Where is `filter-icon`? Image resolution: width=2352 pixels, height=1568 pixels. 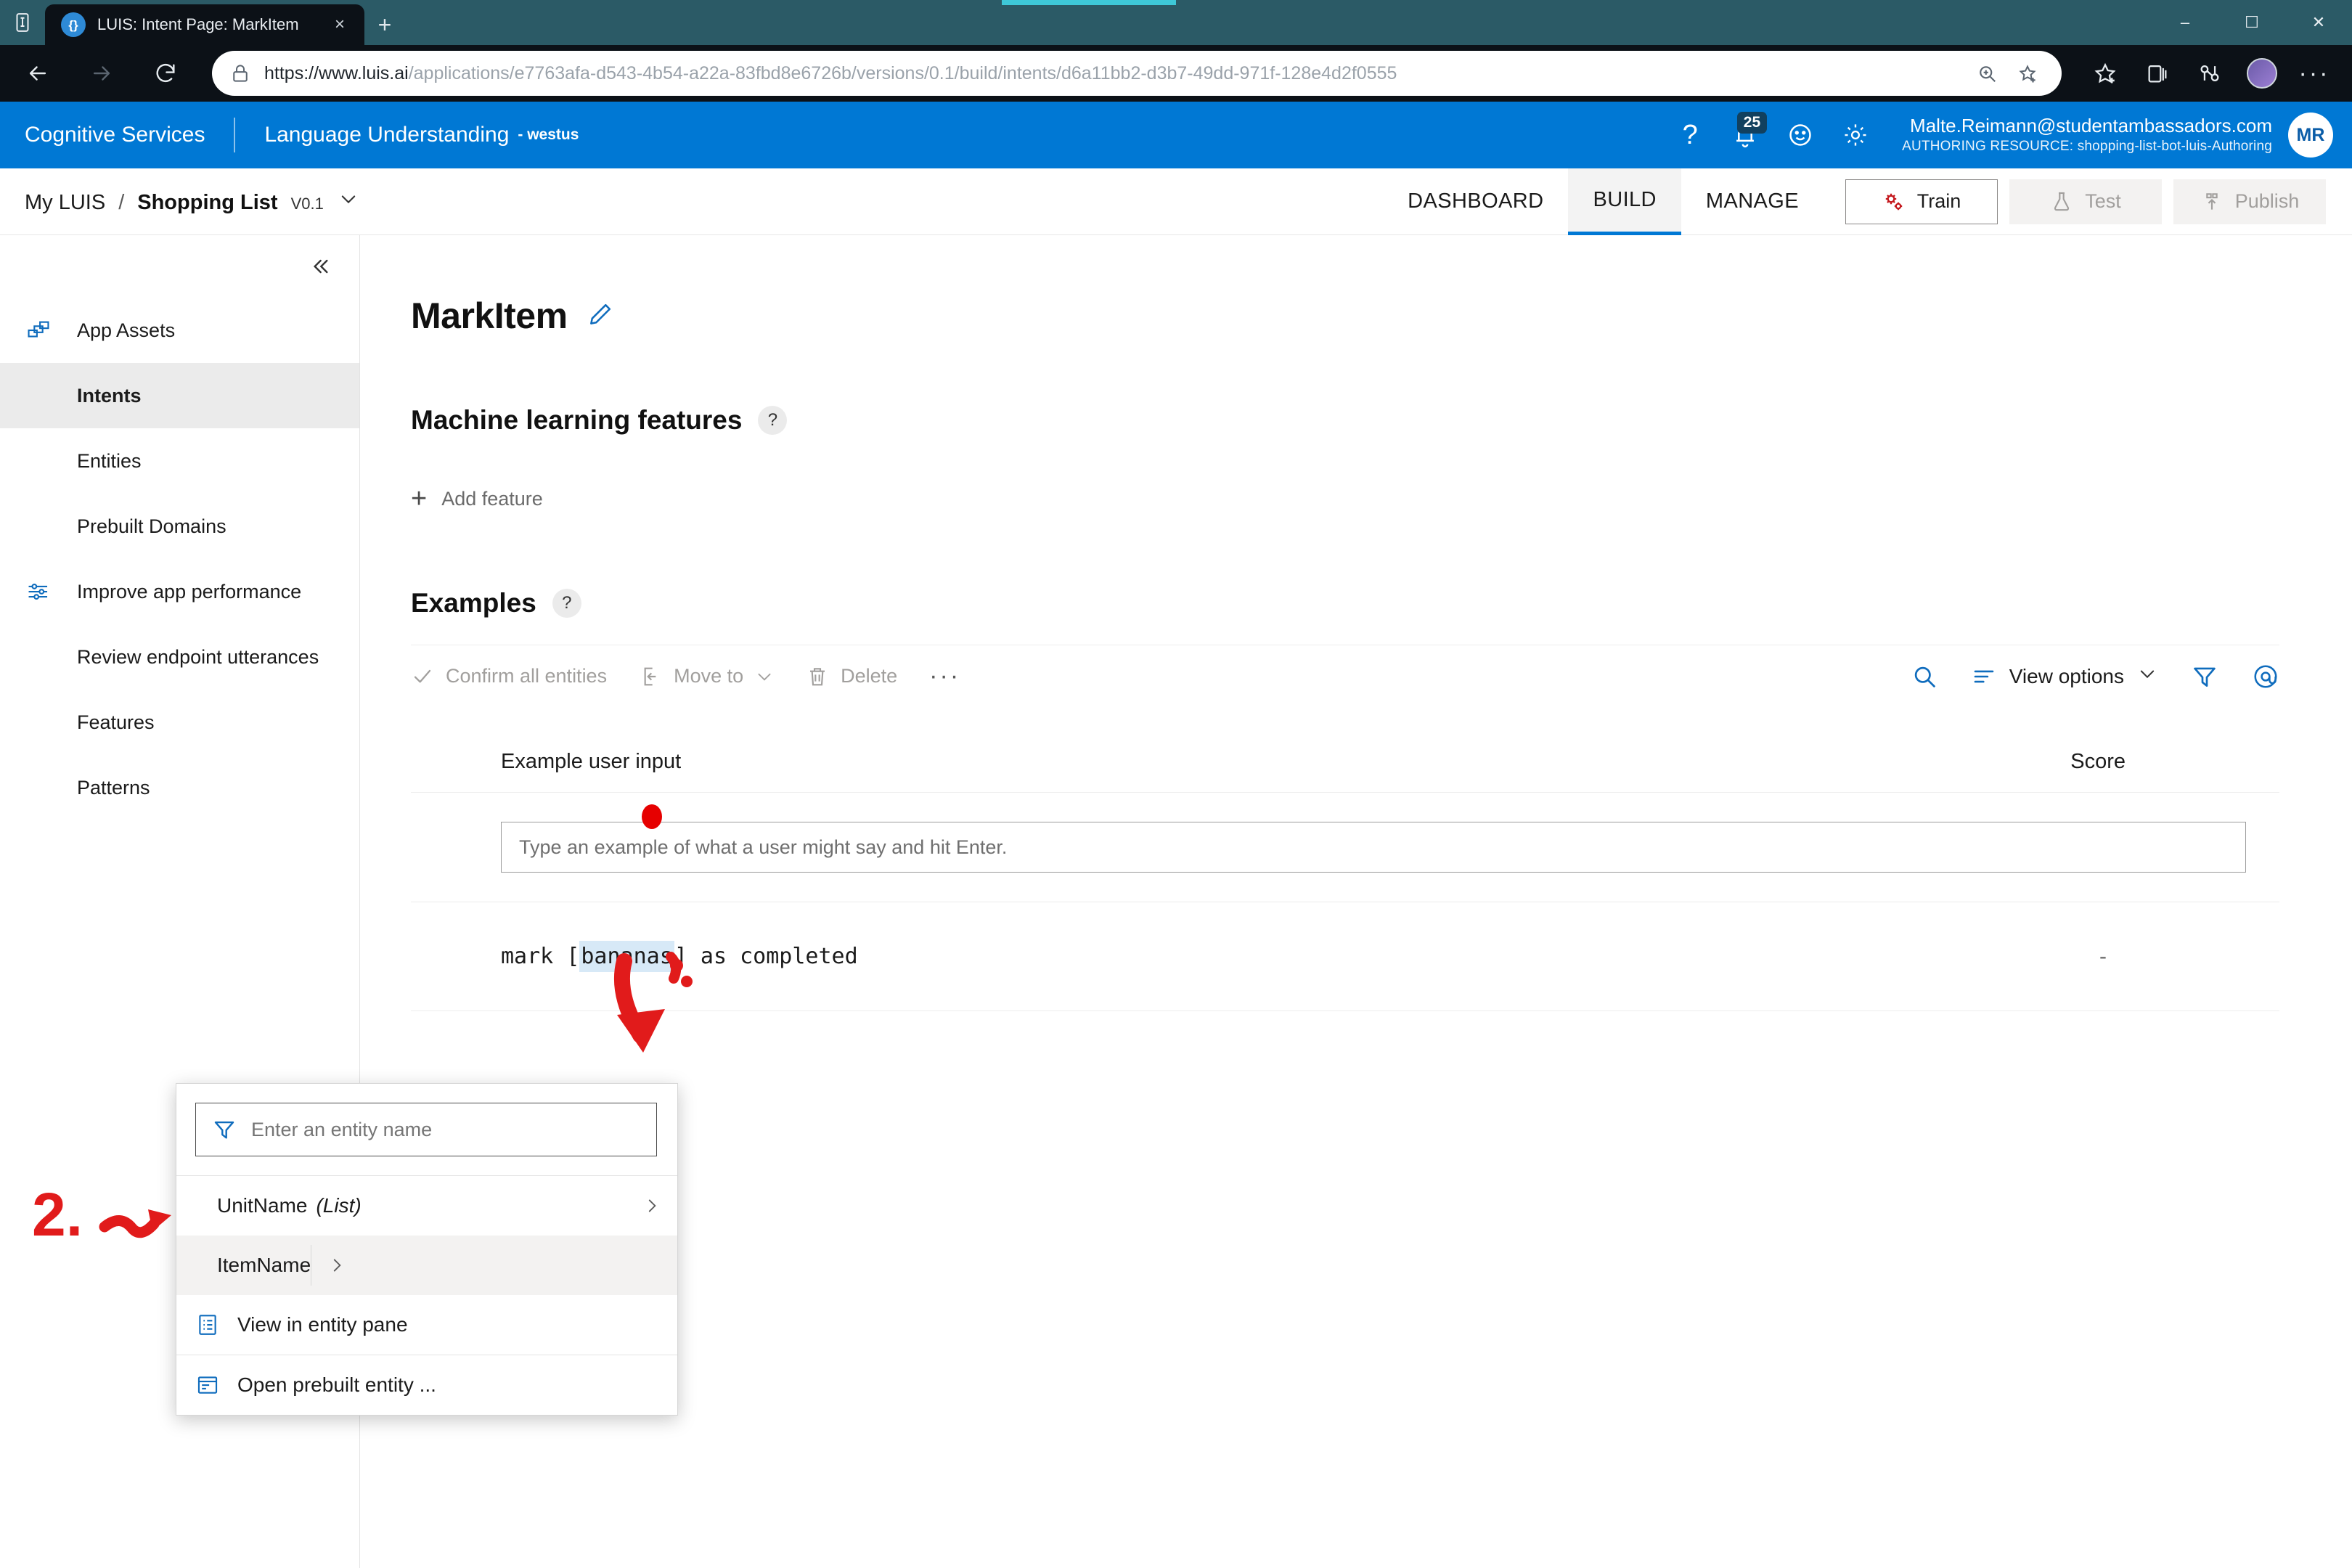
filter-icon is located at coordinates (2205, 677).